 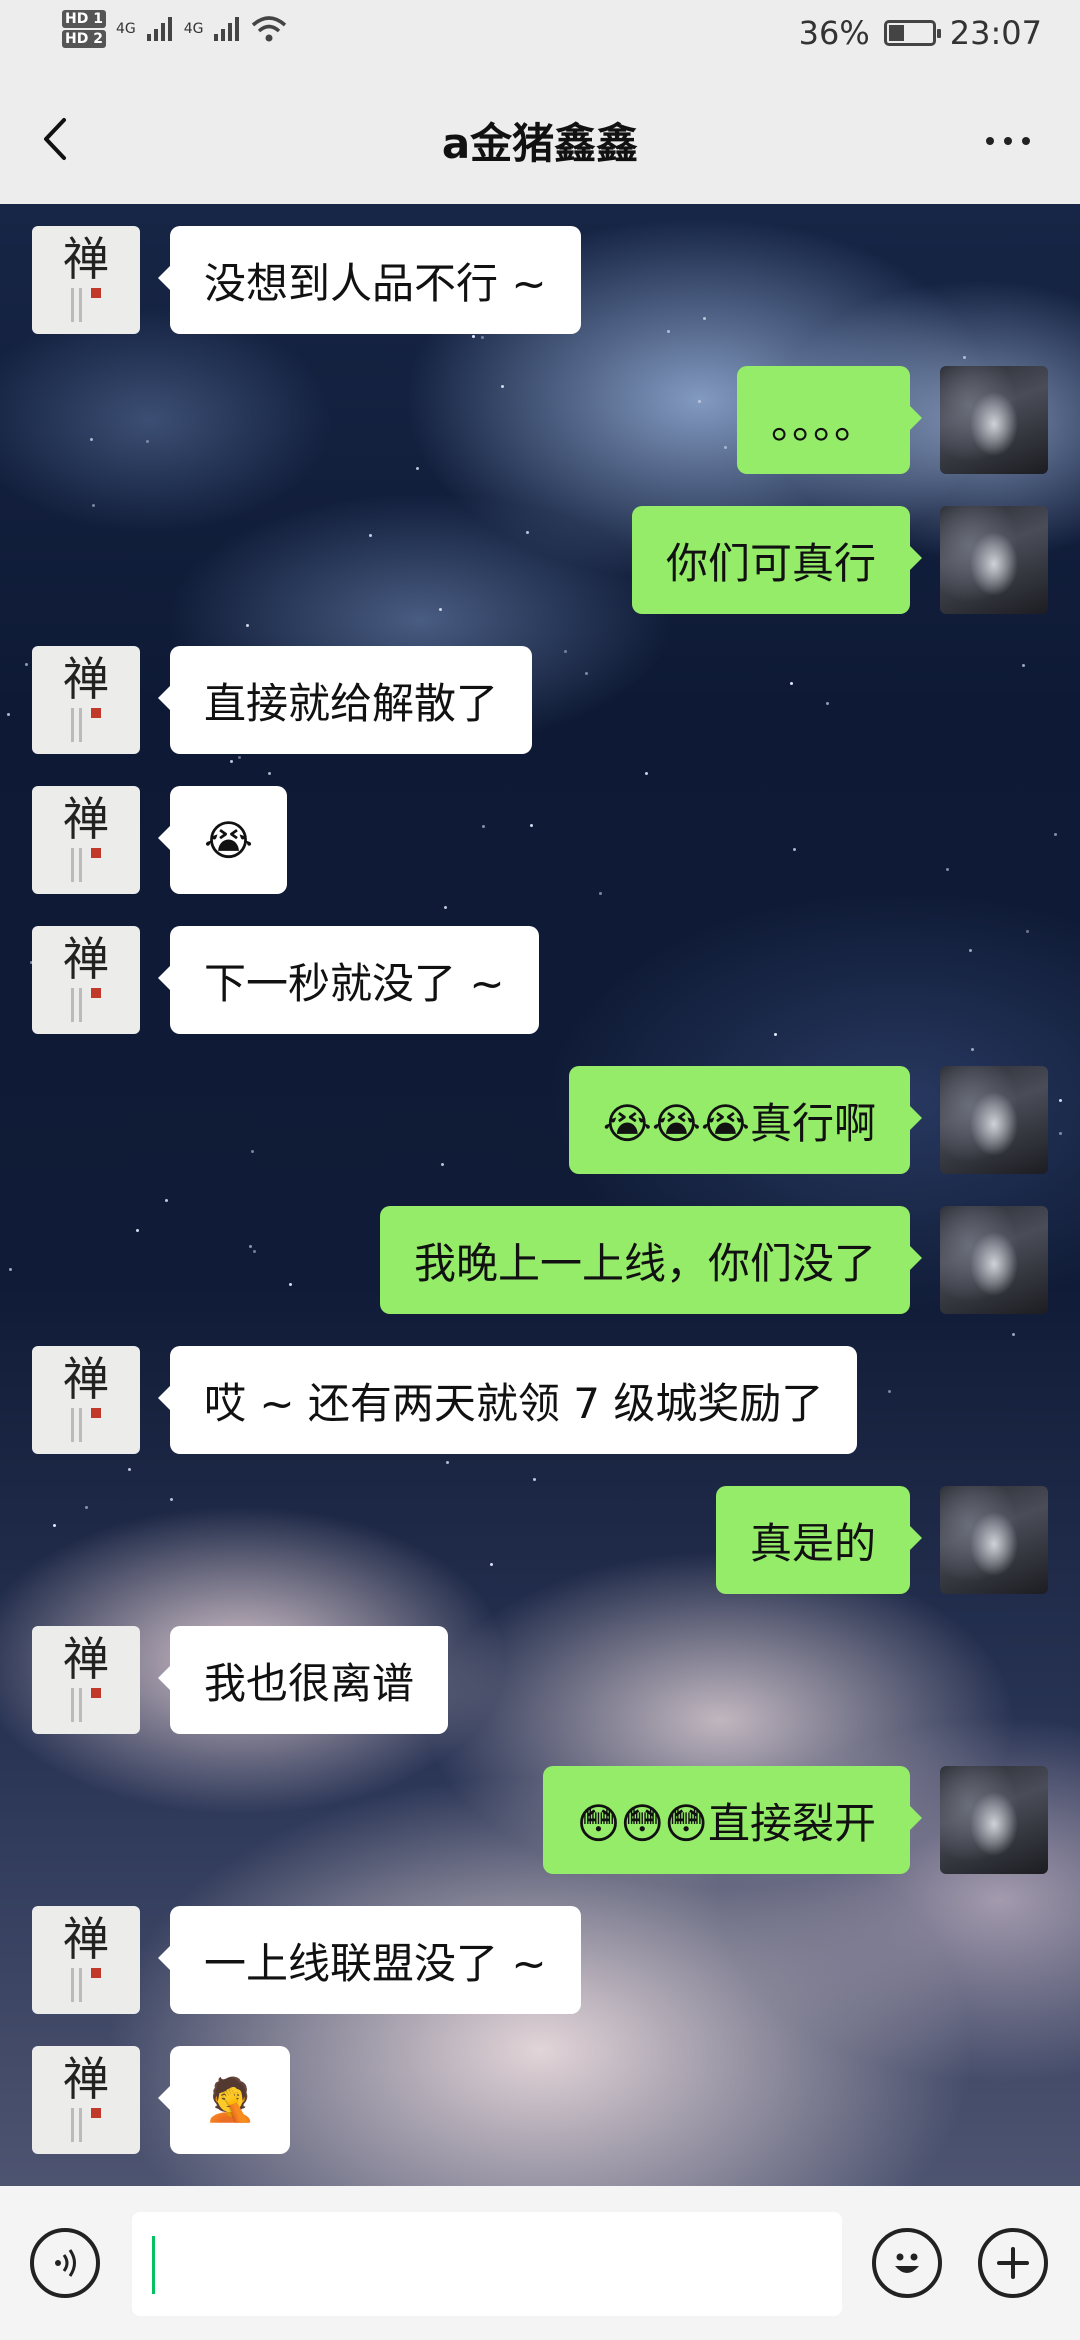 I want to click on message-row: 真是的, so click(x=540, y=1540).